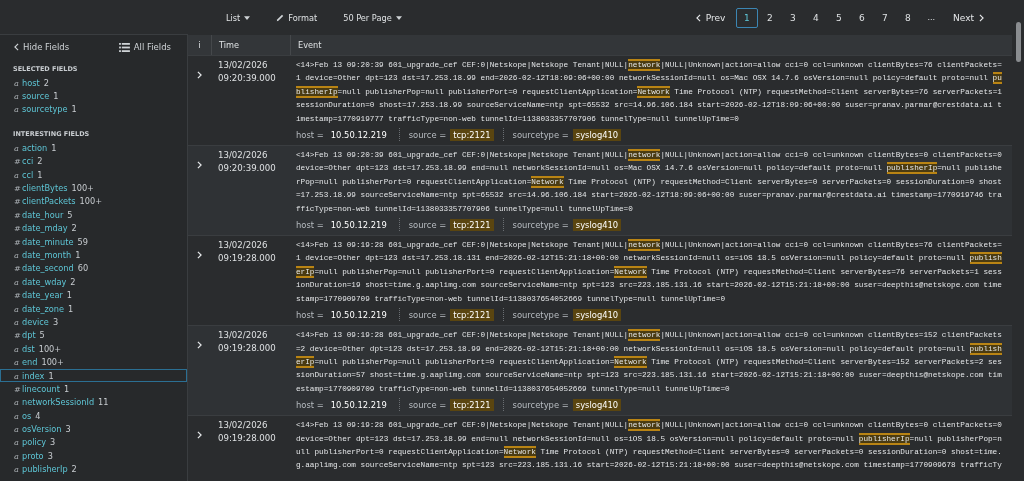 Image resolution: width=1024 pixels, height=481 pixels. I want to click on field-item: #date_second 60, so click(93, 268).